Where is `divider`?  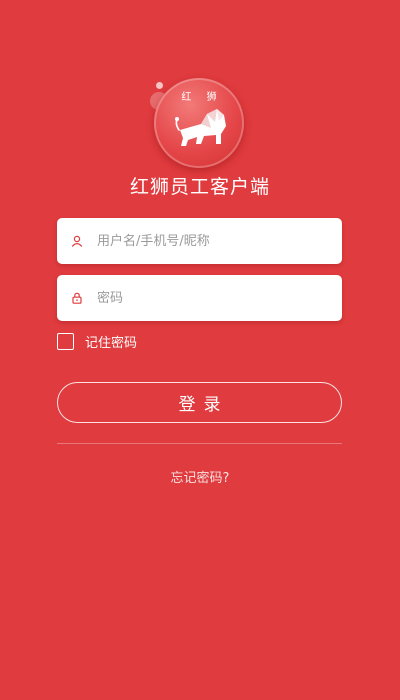 divider is located at coordinates (199, 443).